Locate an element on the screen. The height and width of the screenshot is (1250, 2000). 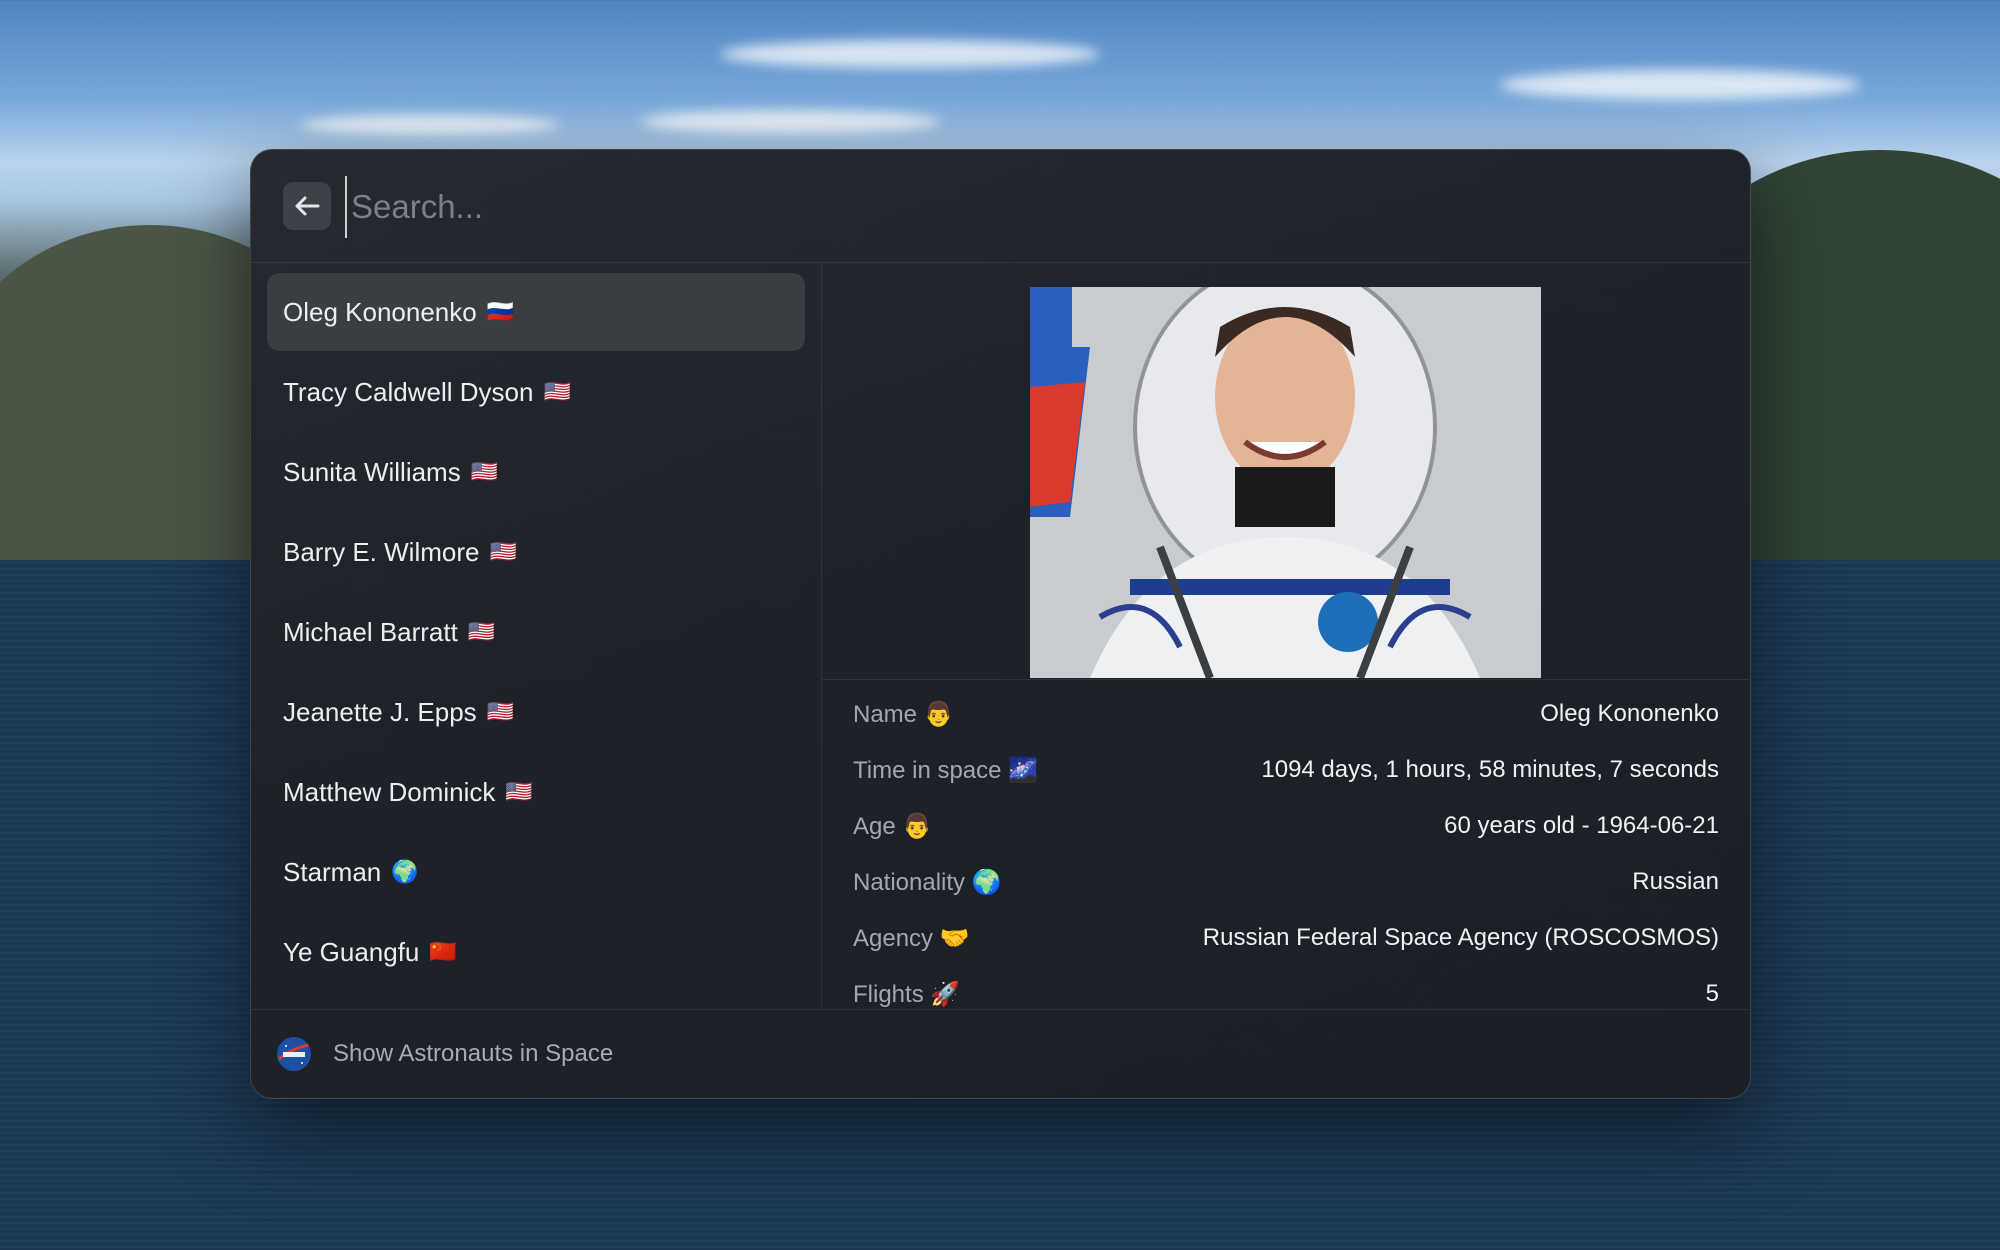
metadata-value: 60 years old - 1964-06-21 is located at coordinates (1581, 825).